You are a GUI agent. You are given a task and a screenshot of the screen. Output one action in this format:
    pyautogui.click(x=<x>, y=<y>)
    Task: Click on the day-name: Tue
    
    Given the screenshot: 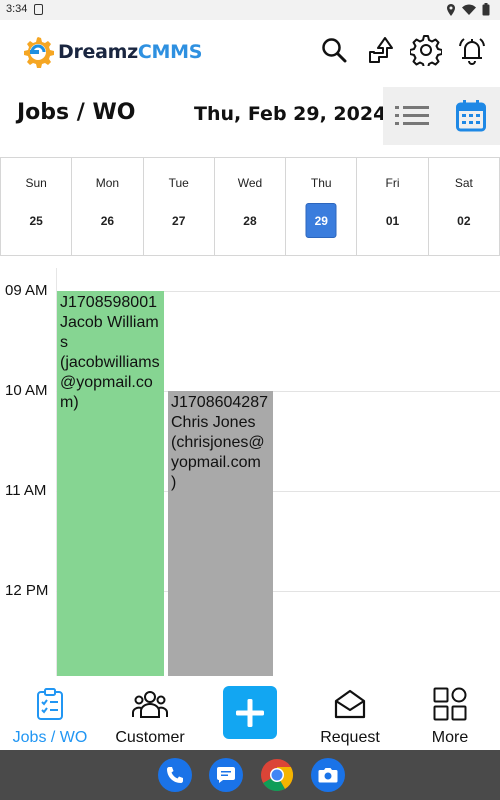 What is the action you would take?
    pyautogui.click(x=178, y=183)
    